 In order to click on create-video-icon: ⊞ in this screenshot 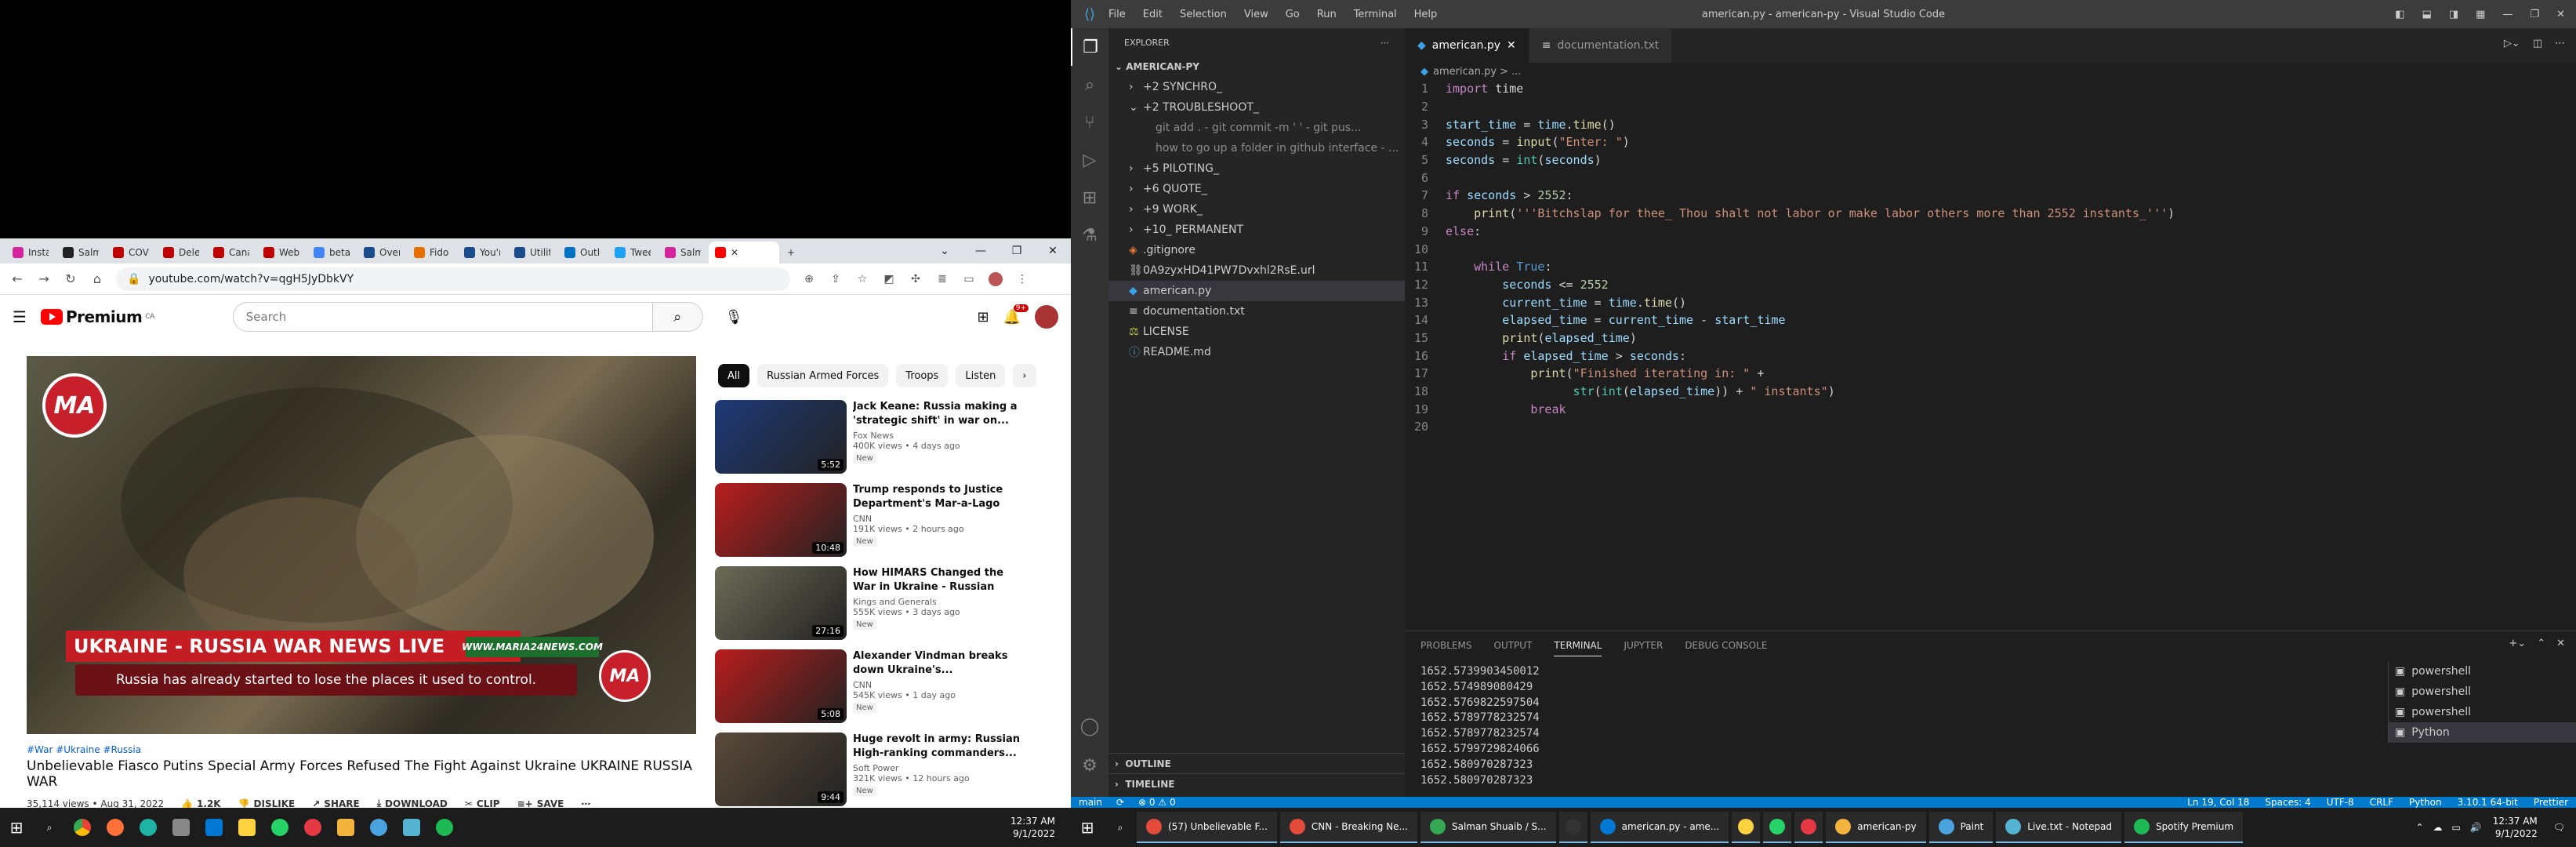, I will do `click(983, 317)`.